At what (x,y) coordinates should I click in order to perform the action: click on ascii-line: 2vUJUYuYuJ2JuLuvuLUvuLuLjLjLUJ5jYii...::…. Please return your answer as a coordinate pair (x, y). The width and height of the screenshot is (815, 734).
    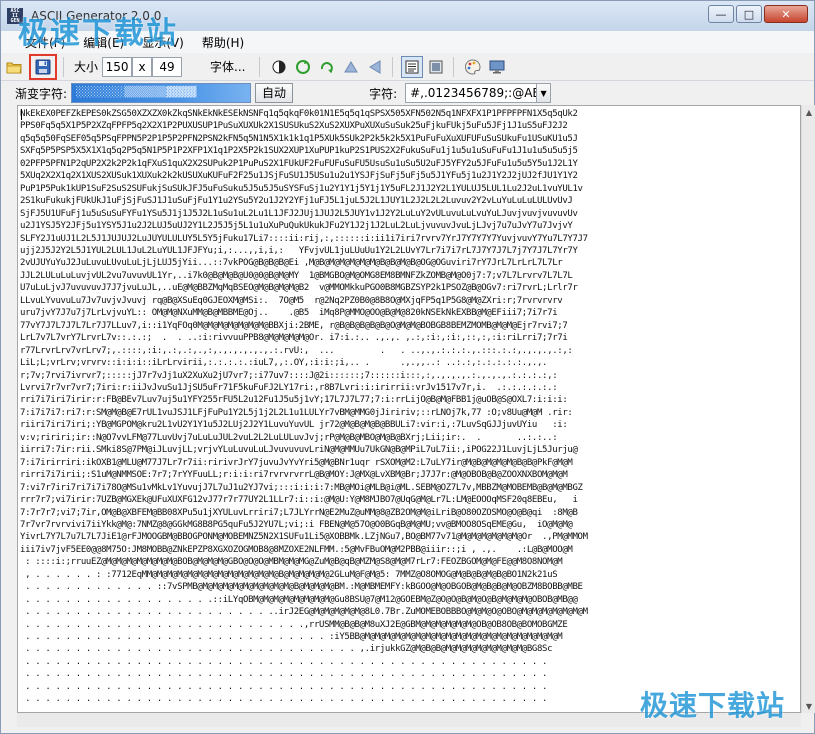
    Looking at the image, I should click on (291, 263).